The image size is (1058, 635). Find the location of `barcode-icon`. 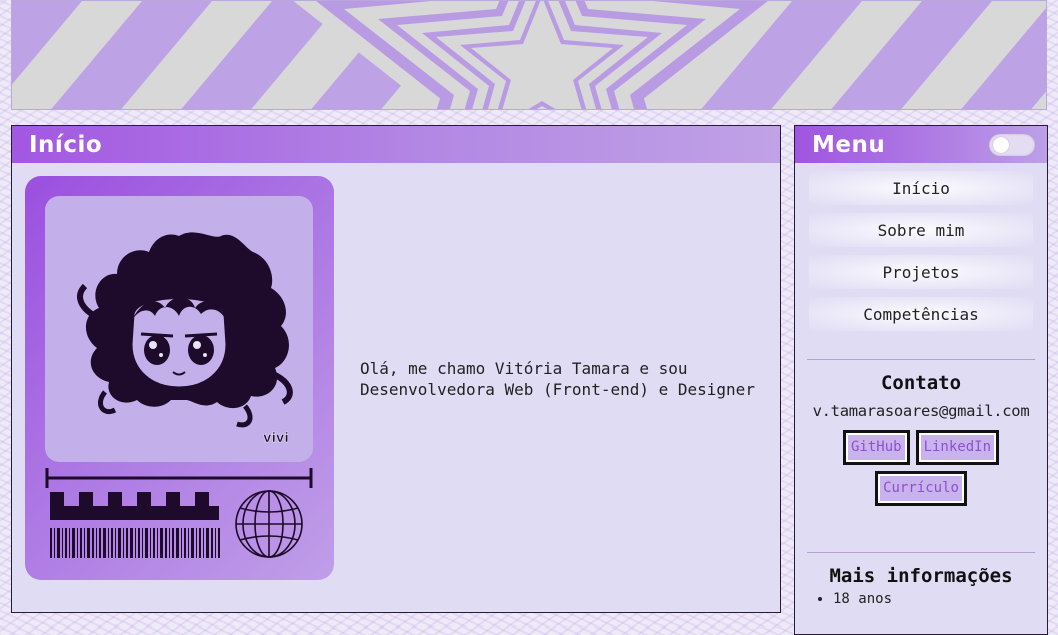

barcode-icon is located at coordinates (135, 543).